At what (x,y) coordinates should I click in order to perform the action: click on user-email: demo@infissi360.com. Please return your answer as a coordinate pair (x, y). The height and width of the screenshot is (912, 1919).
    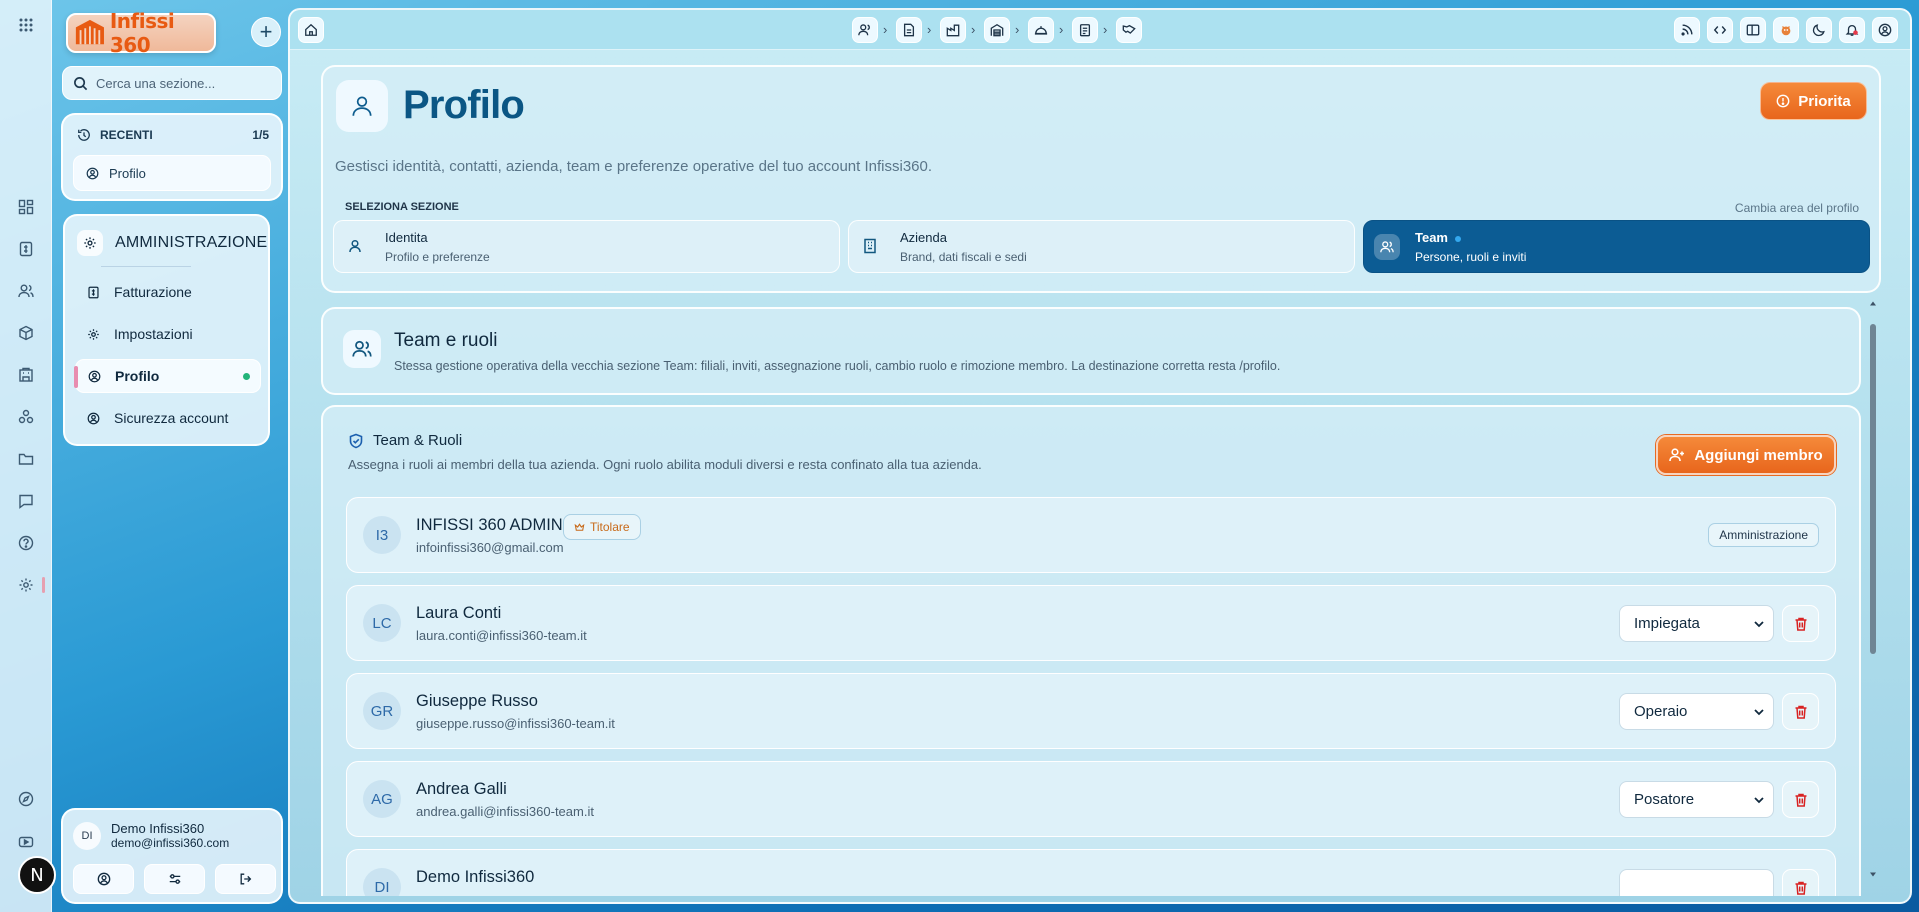
    Looking at the image, I should click on (170, 843).